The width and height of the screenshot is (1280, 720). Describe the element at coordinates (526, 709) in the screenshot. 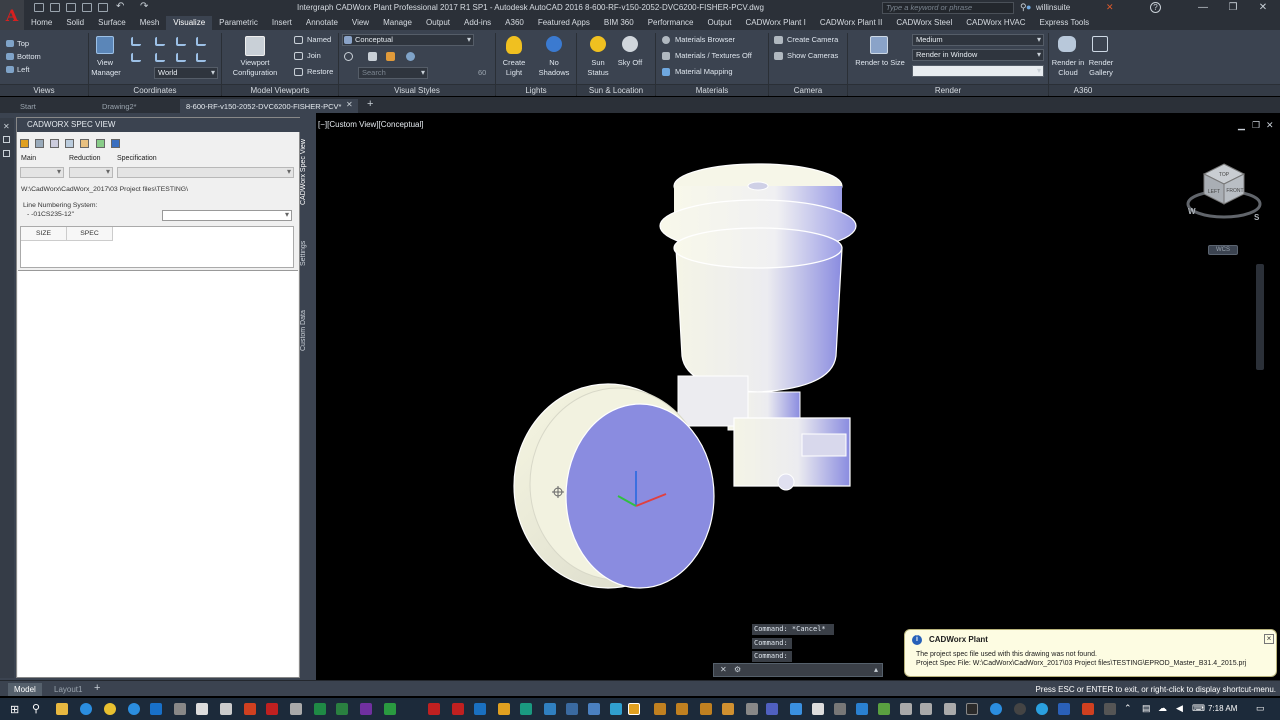

I see `civil-icon` at that location.